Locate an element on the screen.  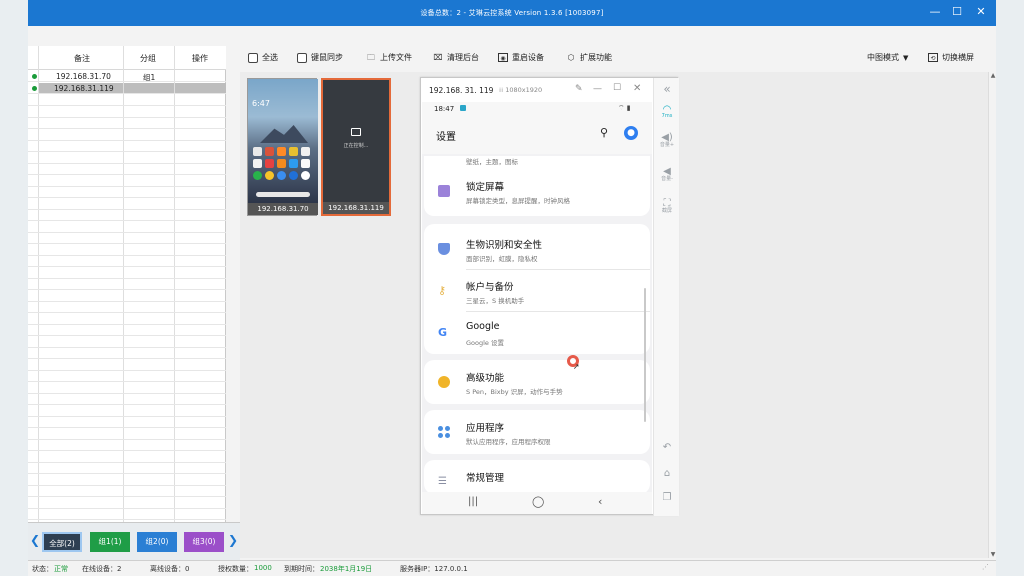
extensions-button: ⬡ 扩展功能 is located at coordinates (589, 57).